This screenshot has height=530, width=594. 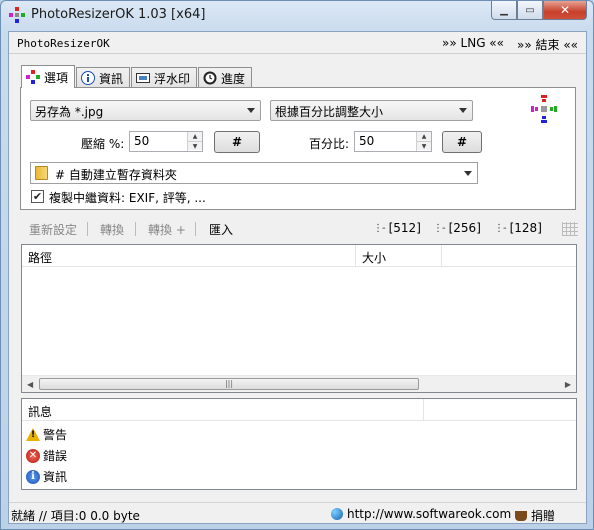 I want to click on folder-icon, so click(x=41, y=173).